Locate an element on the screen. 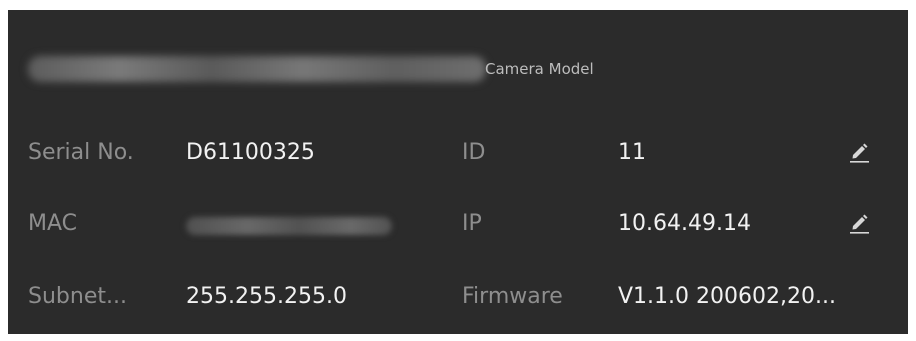 Image resolution: width=916 pixels, height=341 pixels. edit-id-button is located at coordinates (859, 151).